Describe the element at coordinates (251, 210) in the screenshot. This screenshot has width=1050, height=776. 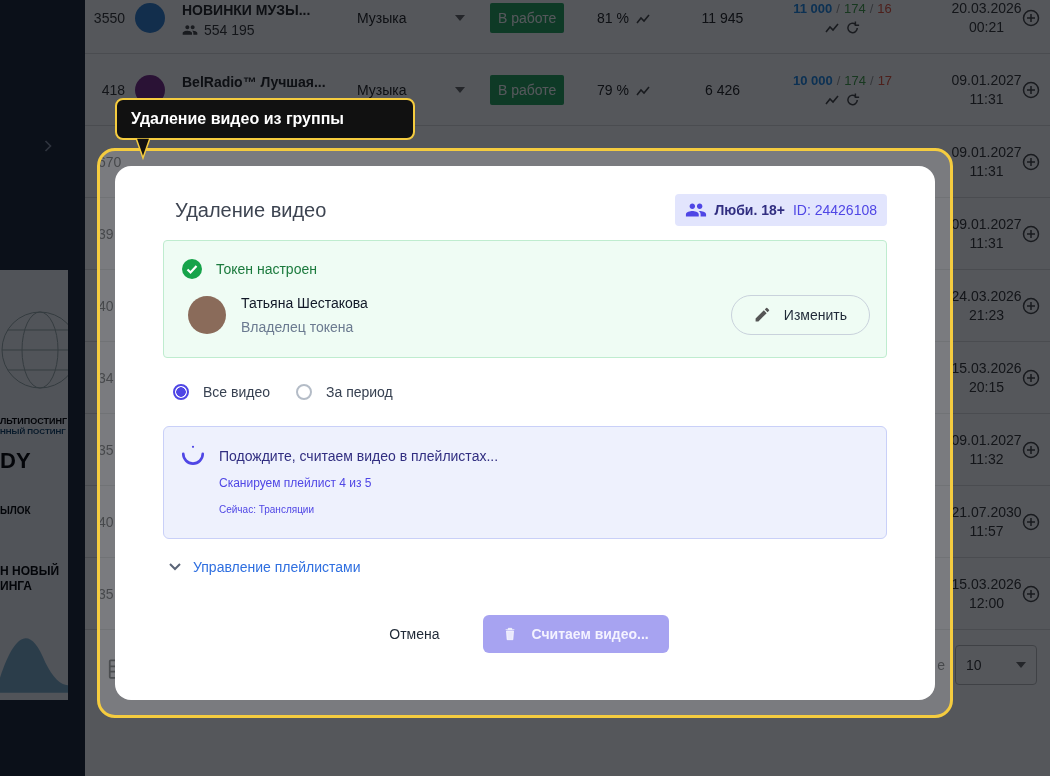
I see `dialog-title: Удаление видео` at that location.